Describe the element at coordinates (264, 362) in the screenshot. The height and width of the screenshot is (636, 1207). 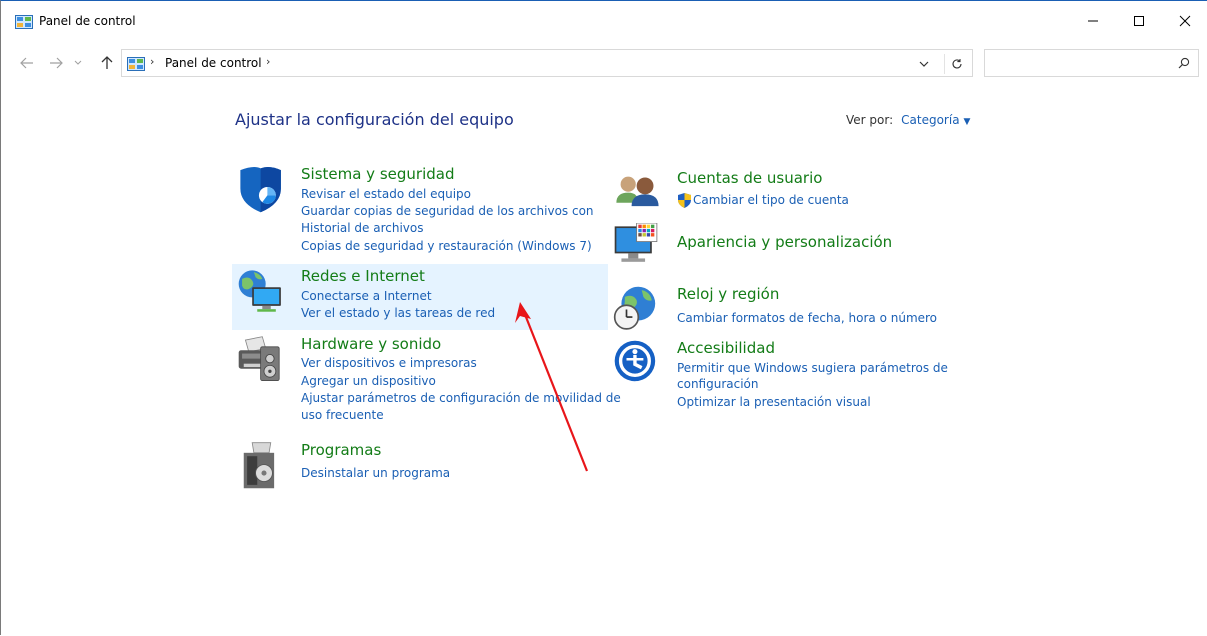
I see `printer-speaker-icon` at that location.